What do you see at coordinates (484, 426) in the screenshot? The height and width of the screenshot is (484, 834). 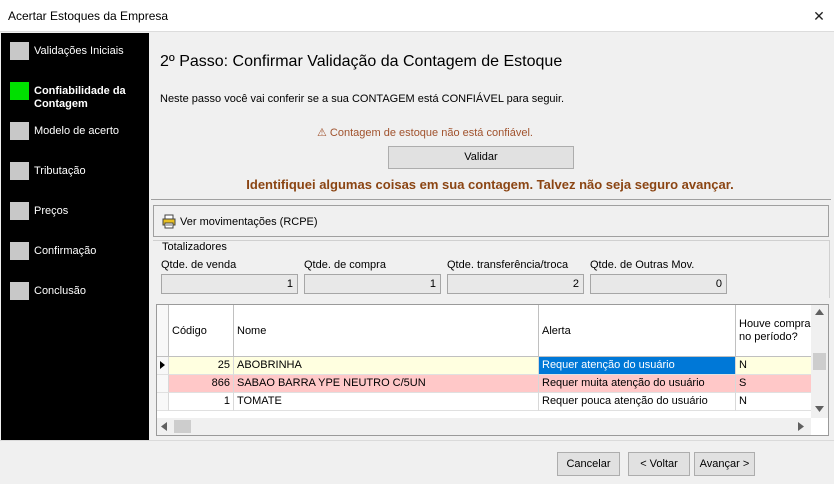 I see `horizontal-scrollbar` at bounding box center [484, 426].